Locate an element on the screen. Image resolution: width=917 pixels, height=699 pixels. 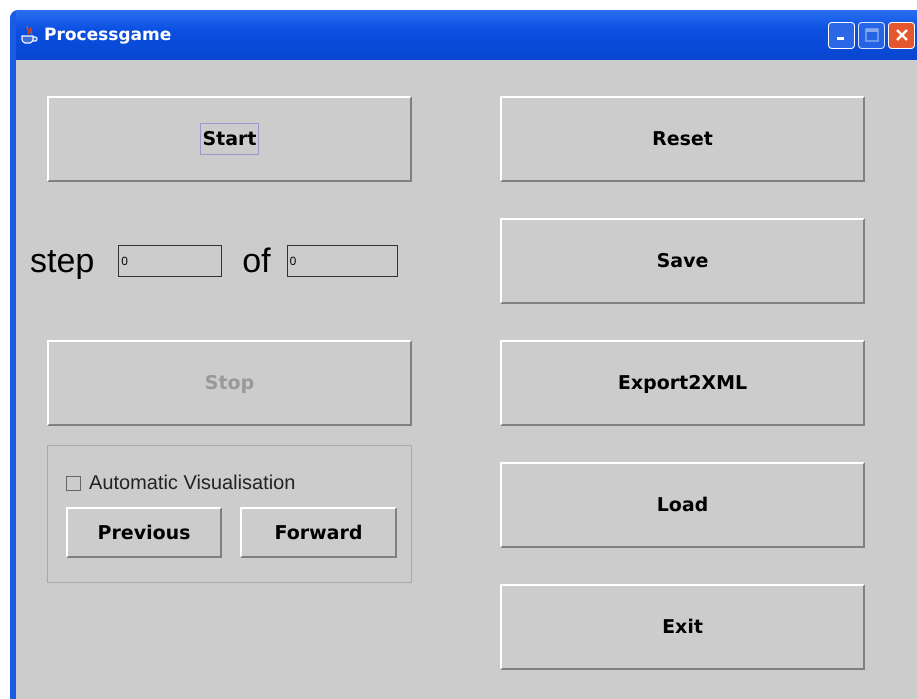
close-button is located at coordinates (901, 35).